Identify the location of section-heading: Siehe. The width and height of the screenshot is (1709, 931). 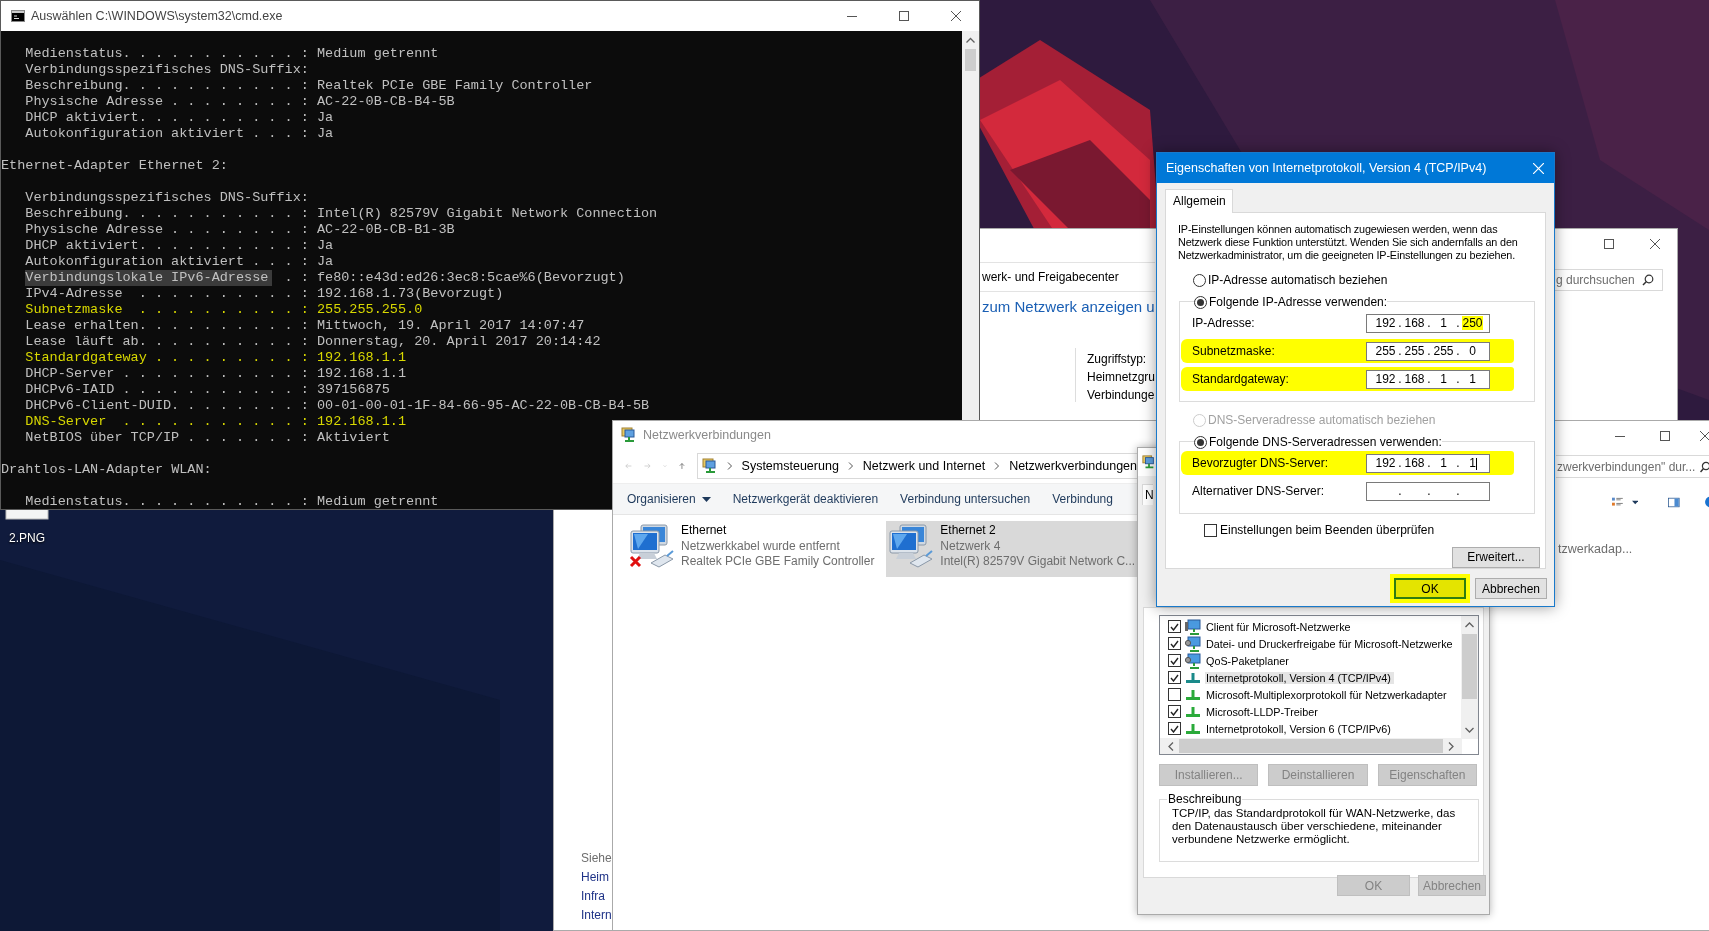
(596, 858).